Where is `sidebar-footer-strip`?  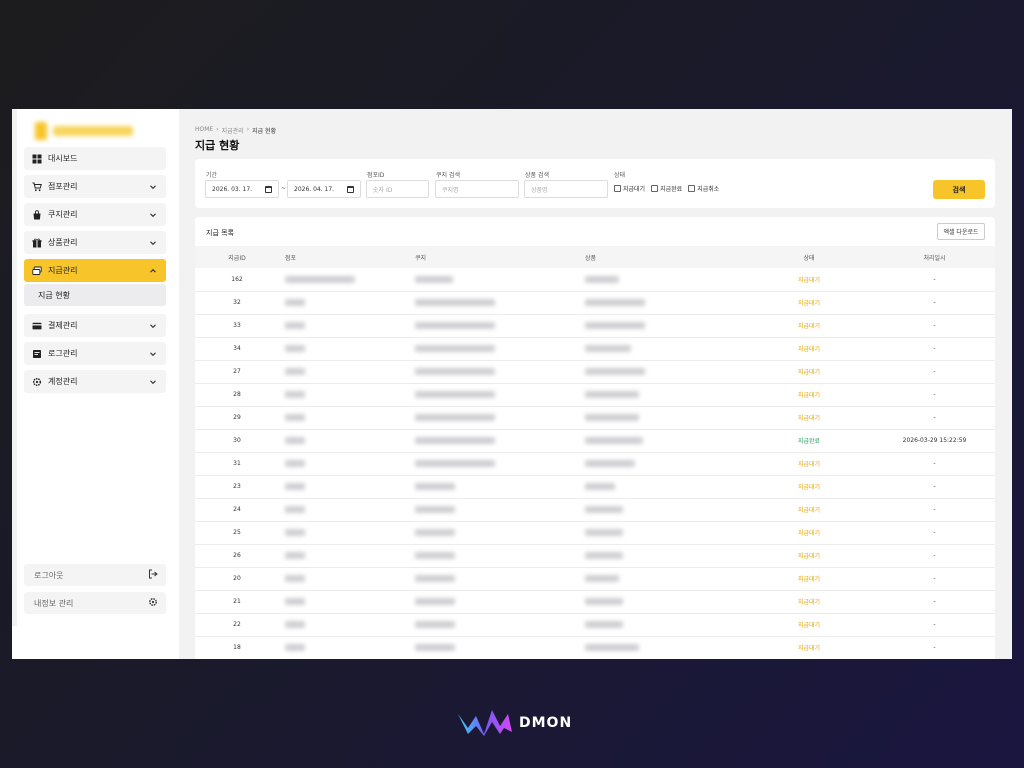 sidebar-footer-strip is located at coordinates (95, 642).